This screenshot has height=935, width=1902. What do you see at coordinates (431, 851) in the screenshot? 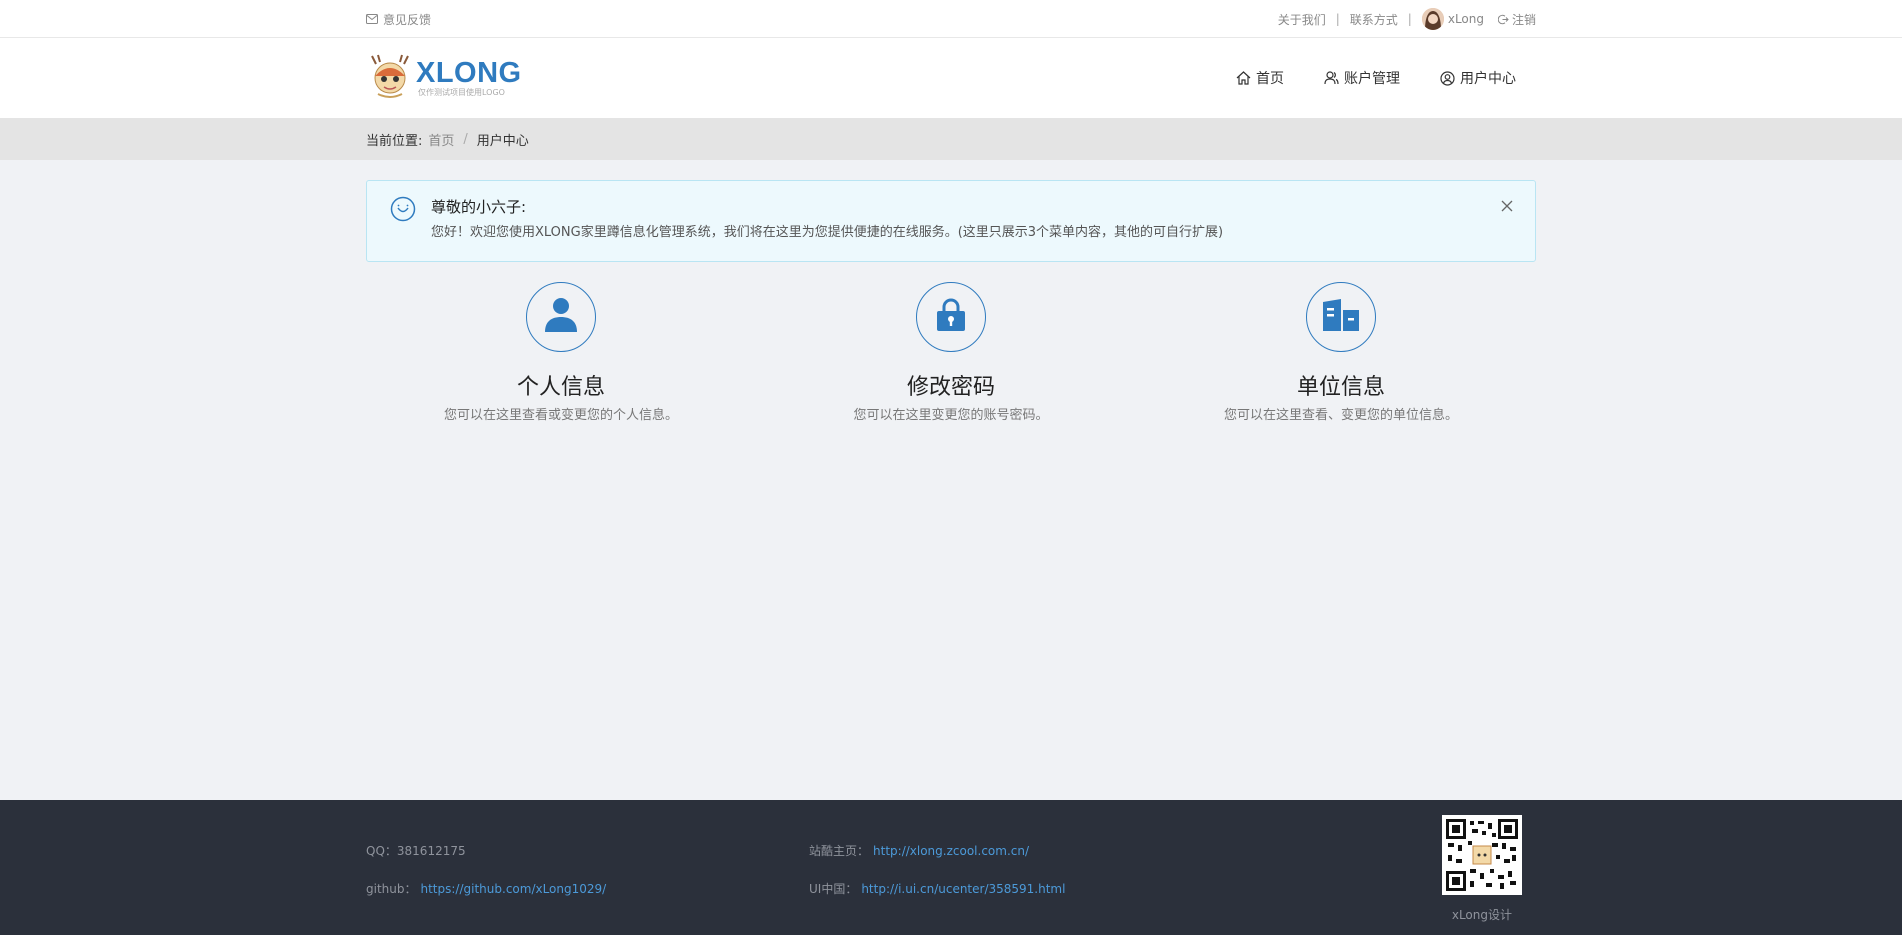
I see `qq-number: 381612175` at bounding box center [431, 851].